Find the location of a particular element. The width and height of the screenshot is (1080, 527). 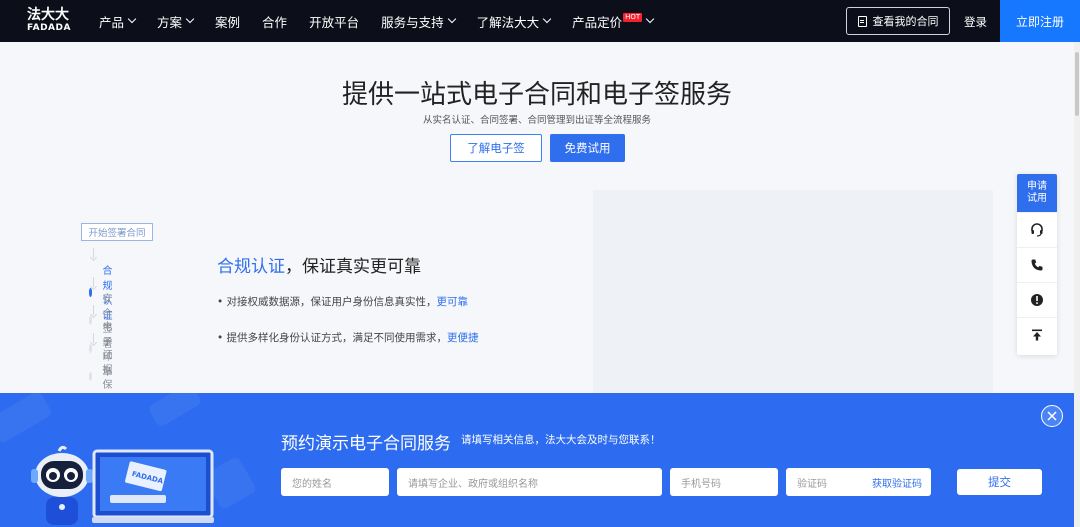

nav-item-cases: 案例 is located at coordinates (227, 21).